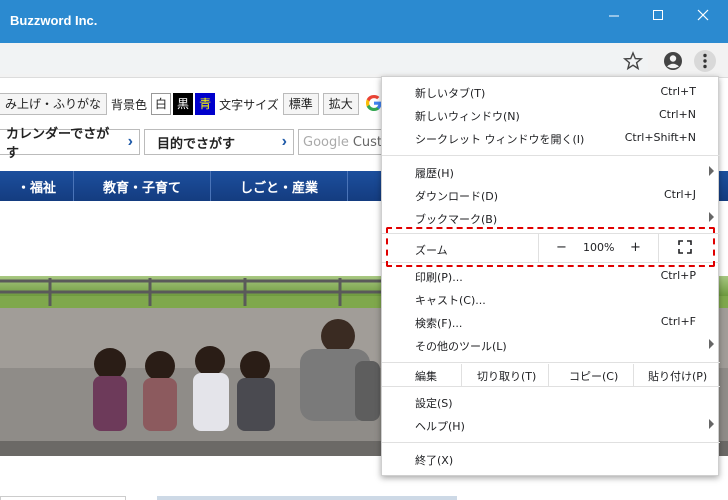 The height and width of the screenshot is (500, 728). What do you see at coordinates (551, 218) in the screenshot?
I see `menu-item-bookmarks: ブックマーク(B)` at bounding box center [551, 218].